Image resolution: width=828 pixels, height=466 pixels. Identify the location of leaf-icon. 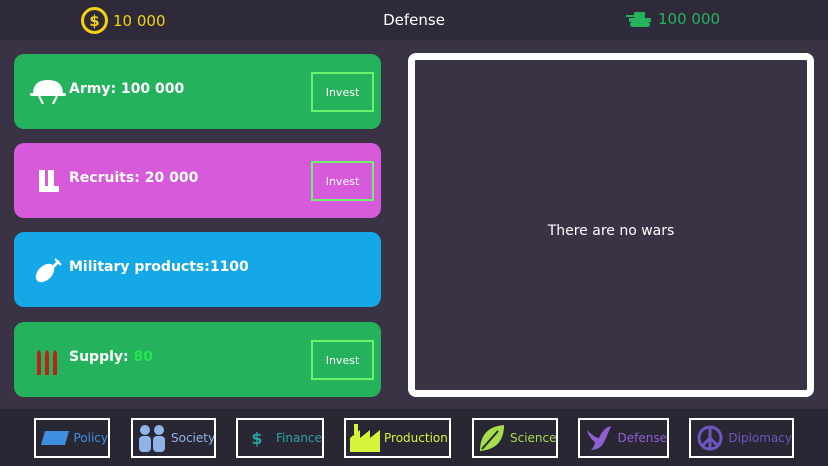
(492, 438).